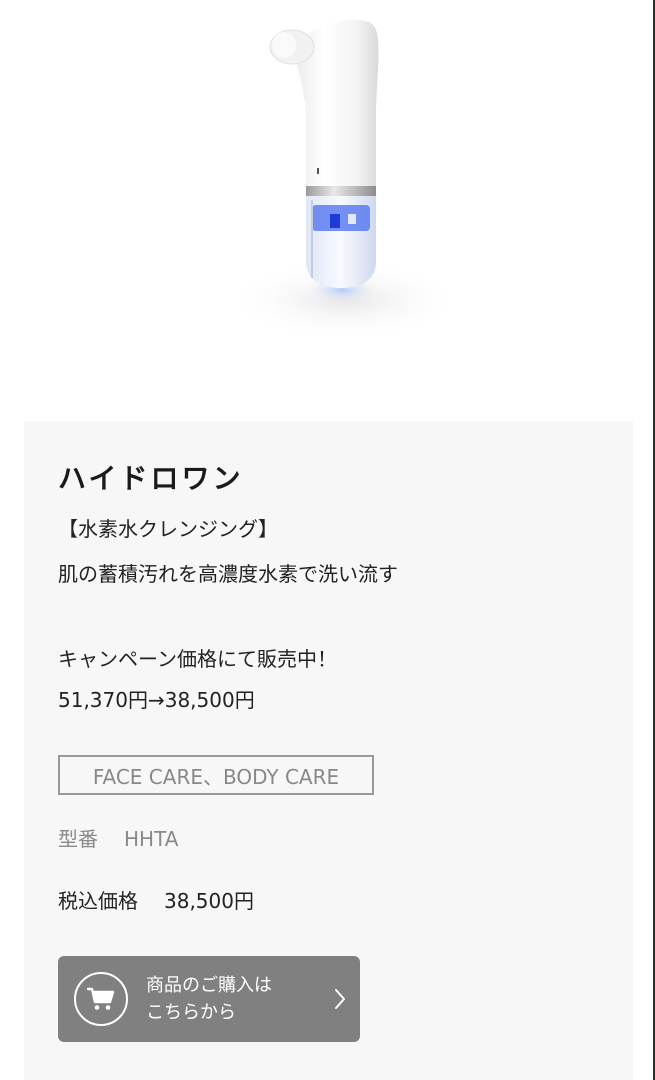 This screenshot has height=1080, width=655. I want to click on cart-icon, so click(101, 999).